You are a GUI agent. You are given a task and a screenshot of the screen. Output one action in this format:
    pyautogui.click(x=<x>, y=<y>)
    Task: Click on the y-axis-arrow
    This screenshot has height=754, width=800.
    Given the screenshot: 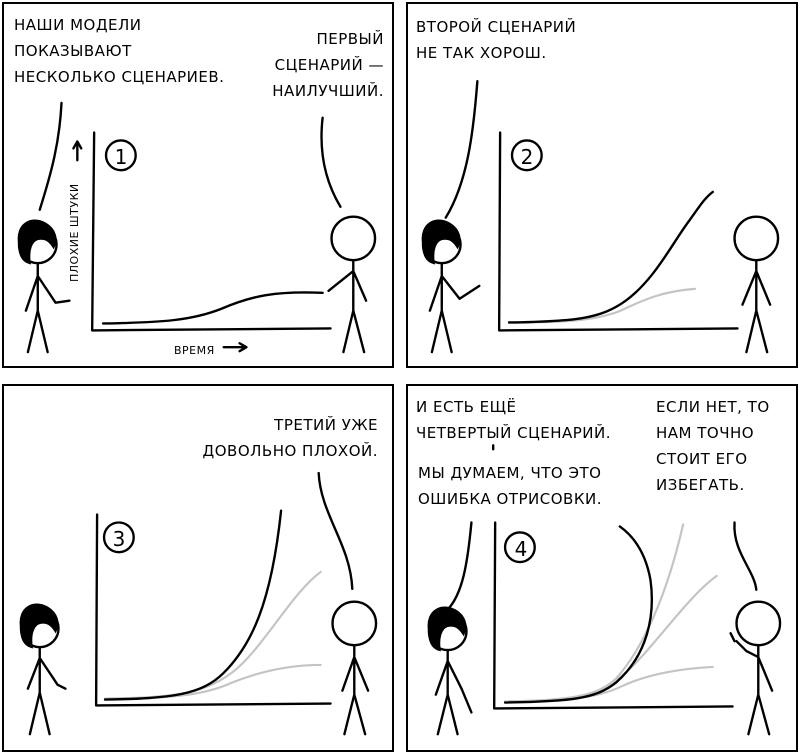 What is the action you would take?
    pyautogui.click(x=77, y=151)
    